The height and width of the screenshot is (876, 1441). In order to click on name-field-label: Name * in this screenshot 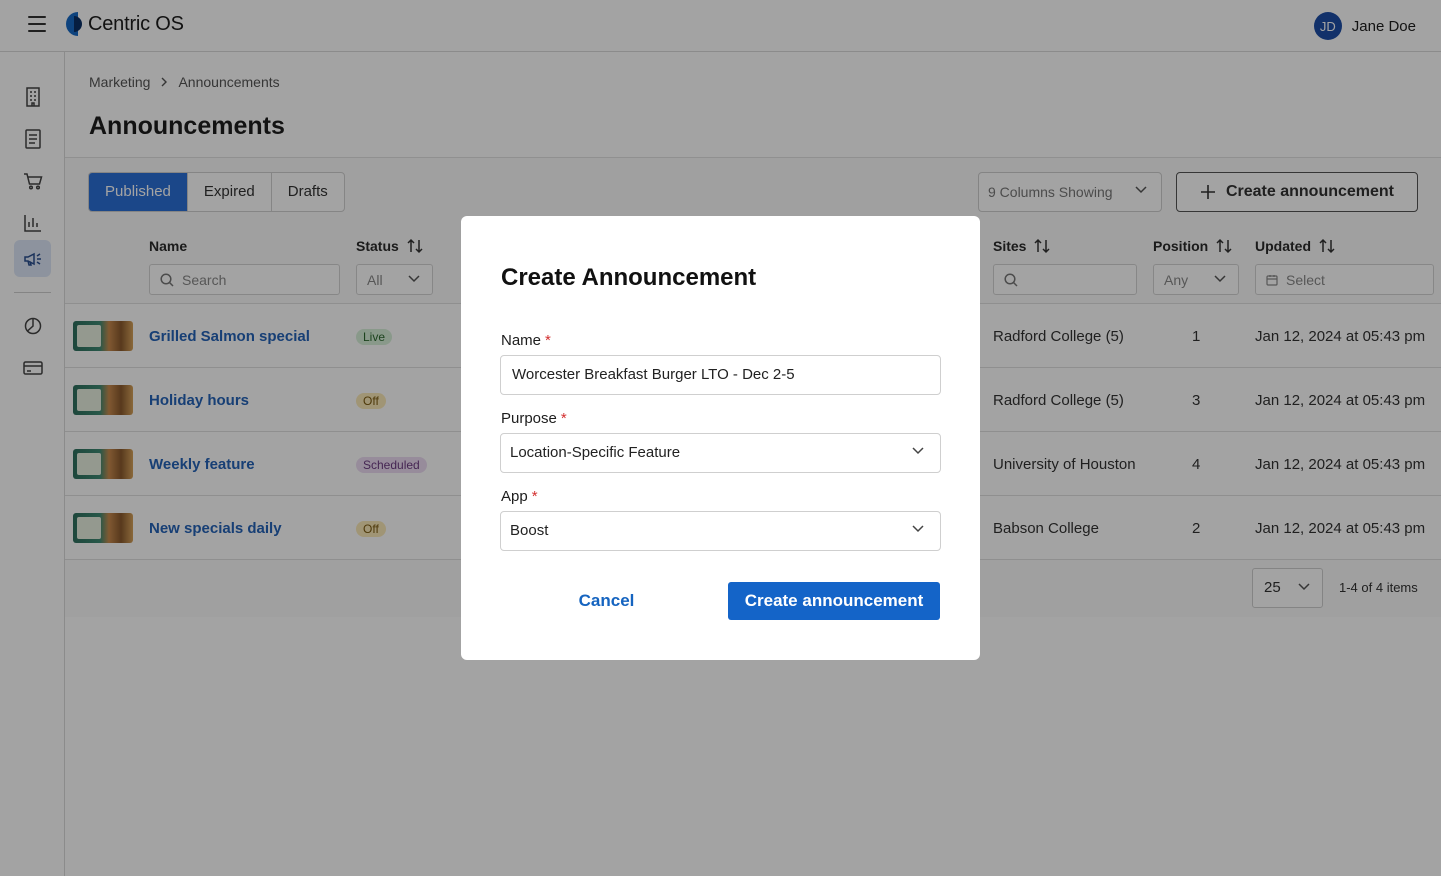, I will do `click(526, 340)`.